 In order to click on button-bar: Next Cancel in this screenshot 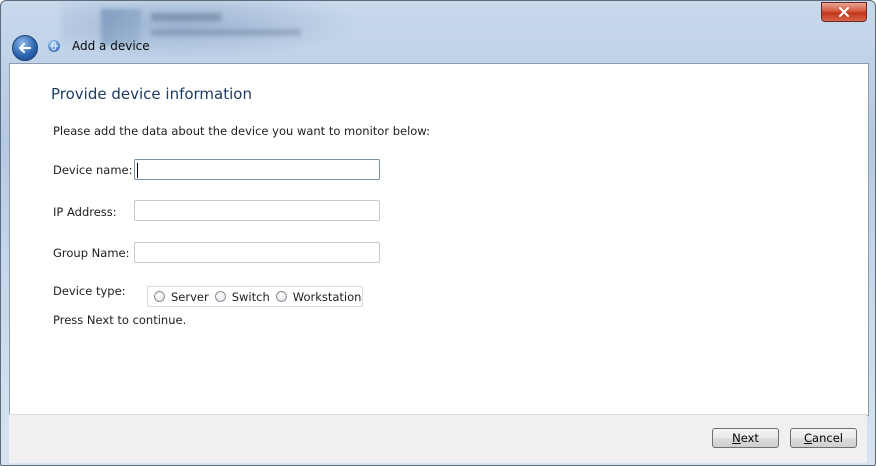, I will do `click(438, 438)`.